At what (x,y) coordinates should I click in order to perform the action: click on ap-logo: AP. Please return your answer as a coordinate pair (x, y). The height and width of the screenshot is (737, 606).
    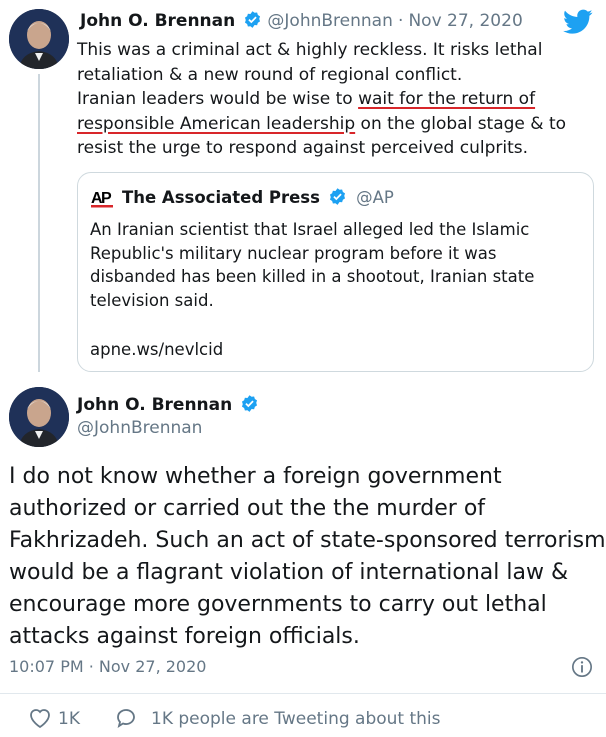
    Looking at the image, I should click on (102, 197).